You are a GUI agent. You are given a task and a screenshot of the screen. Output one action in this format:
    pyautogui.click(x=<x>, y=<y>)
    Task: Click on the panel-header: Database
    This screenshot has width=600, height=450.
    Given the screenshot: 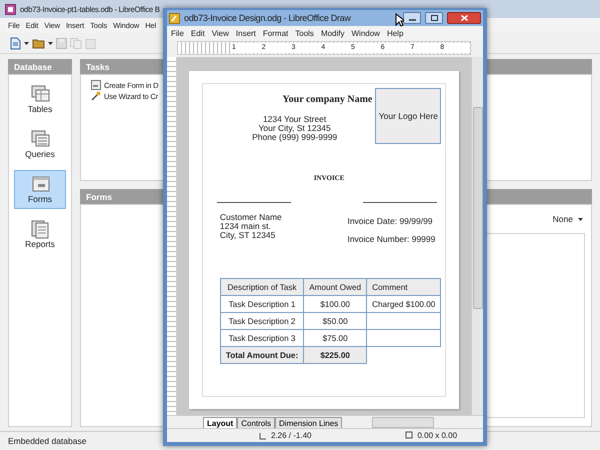 What is the action you would take?
    pyautogui.click(x=40, y=66)
    